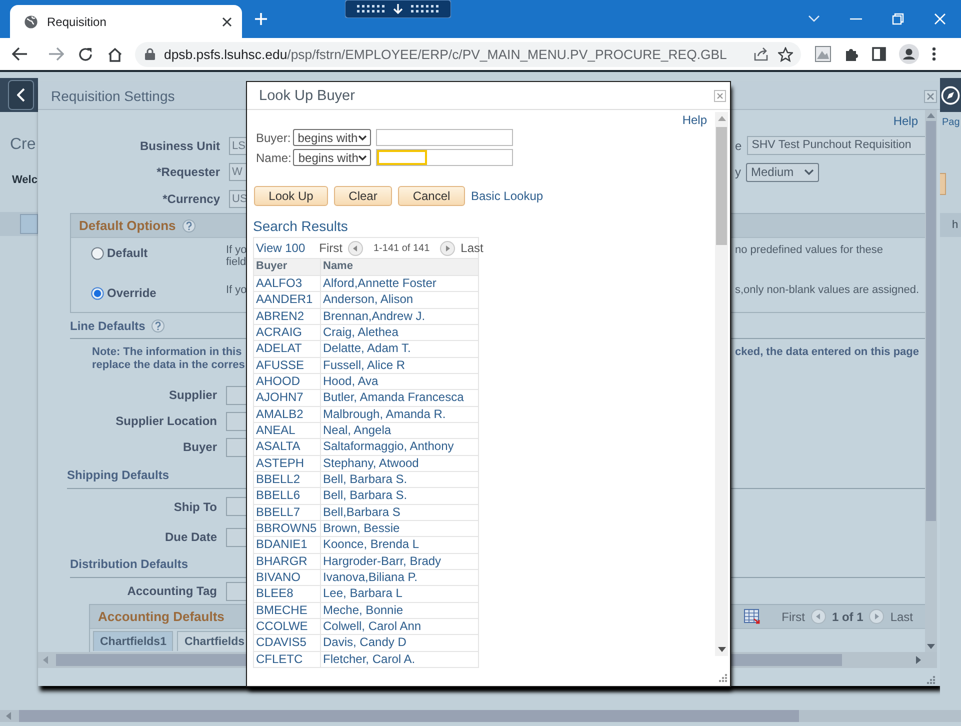 This screenshot has width=961, height=726. I want to click on operator-dropdown: begins with, so click(331, 137).